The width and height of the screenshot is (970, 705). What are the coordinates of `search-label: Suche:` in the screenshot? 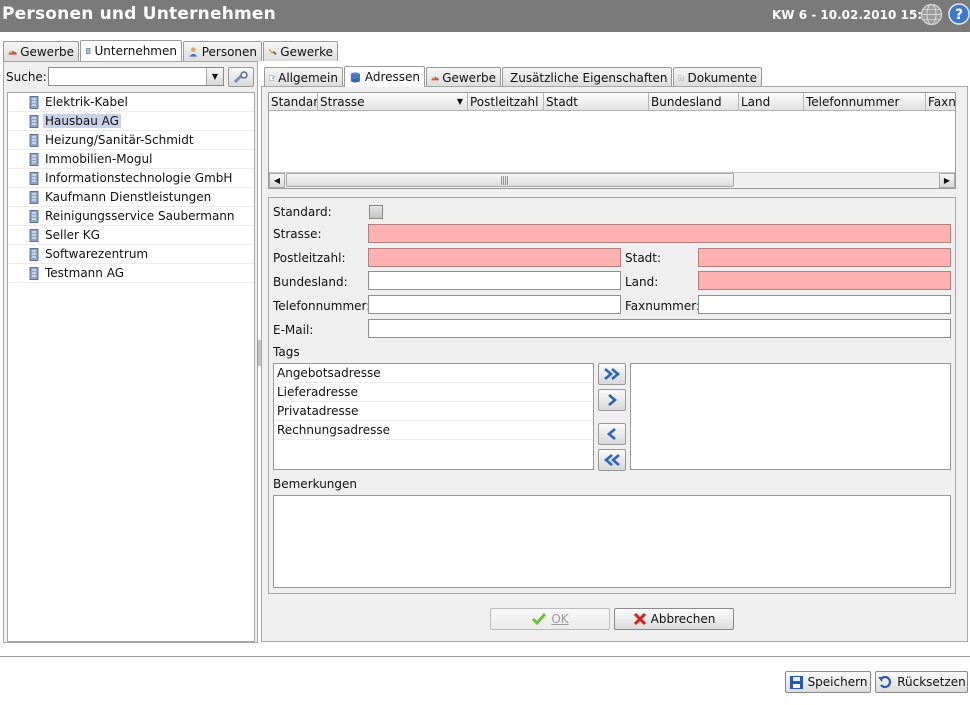 It's located at (26, 77).